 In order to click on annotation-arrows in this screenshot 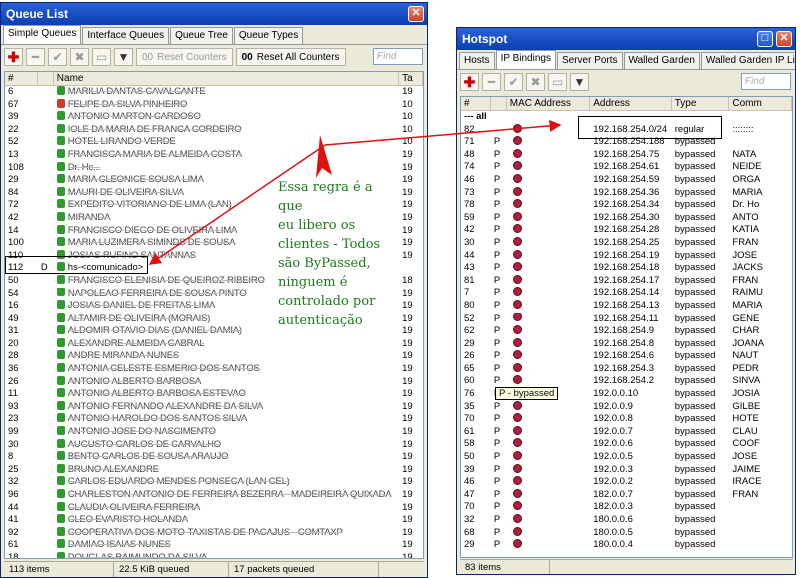, I will do `click(355, 192)`.